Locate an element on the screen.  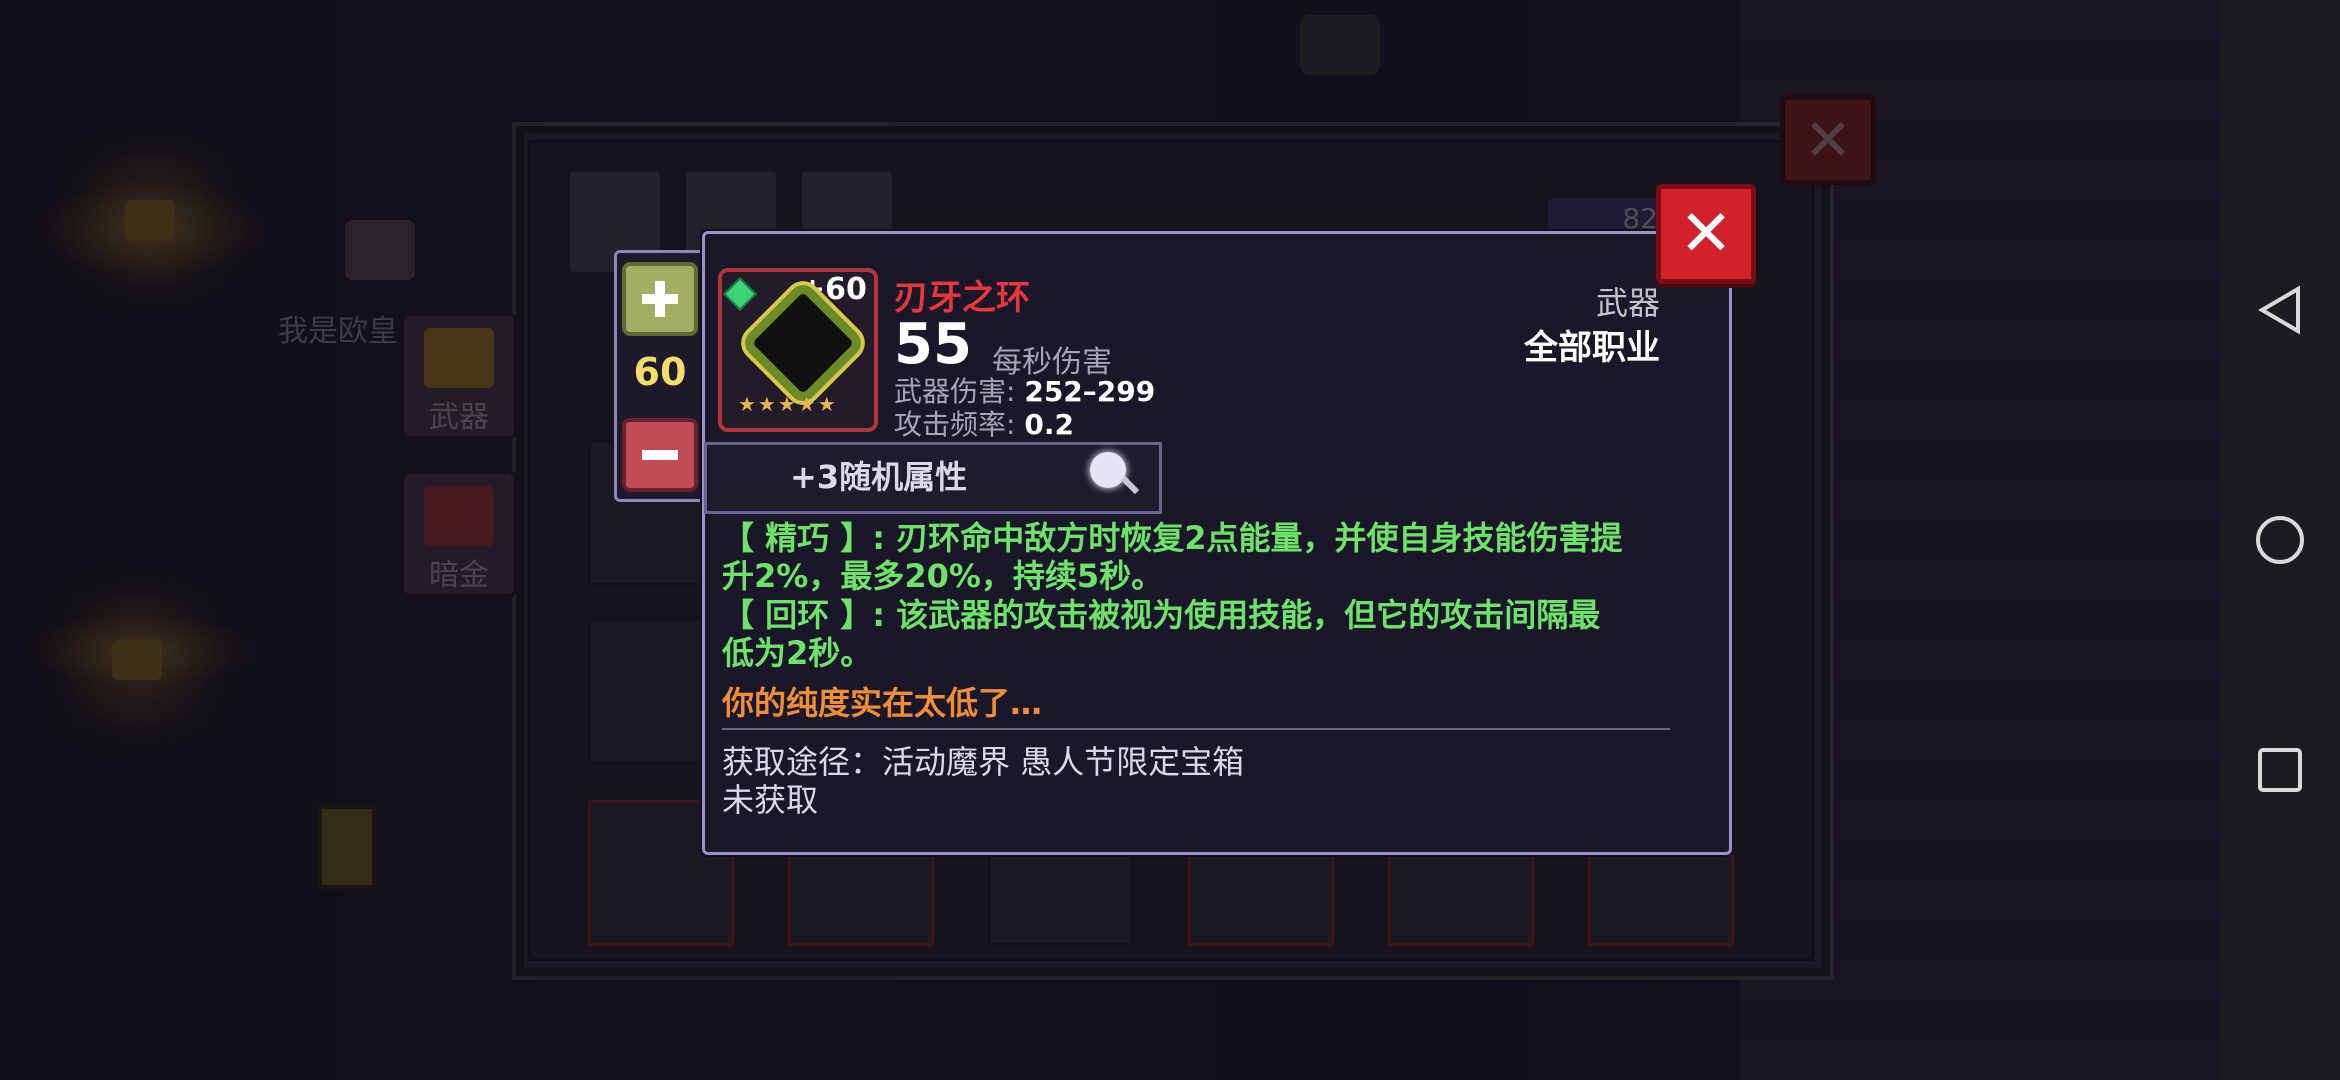
effect-description-2a: 【 回环 】: 该武器的攻击被视为使用技能，但它的攻击间隔最 is located at coordinates (1161, 615).